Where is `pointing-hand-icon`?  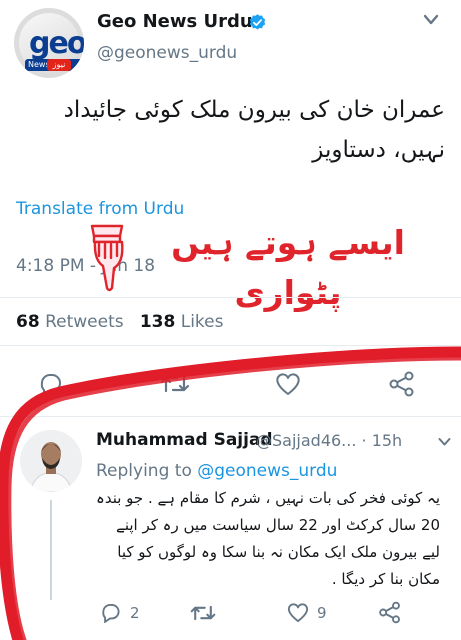
pointing-hand-icon is located at coordinates (107, 258).